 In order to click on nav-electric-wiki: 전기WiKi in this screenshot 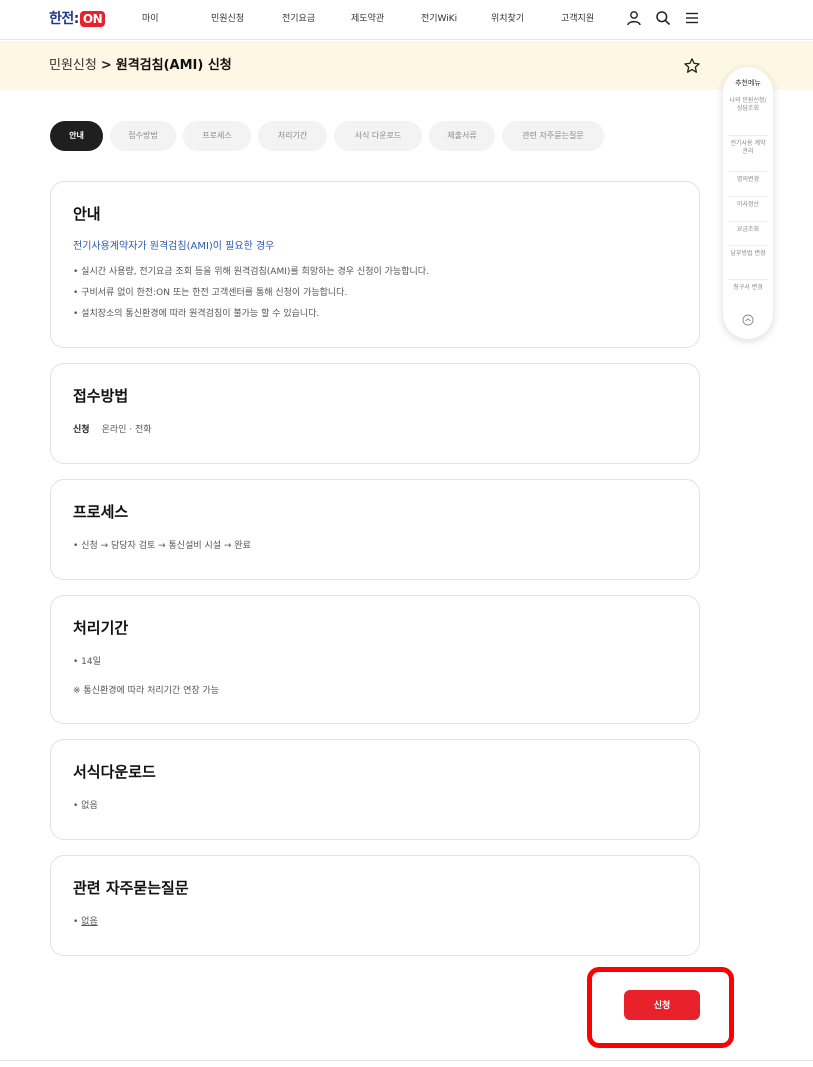, I will do `click(439, 19)`.